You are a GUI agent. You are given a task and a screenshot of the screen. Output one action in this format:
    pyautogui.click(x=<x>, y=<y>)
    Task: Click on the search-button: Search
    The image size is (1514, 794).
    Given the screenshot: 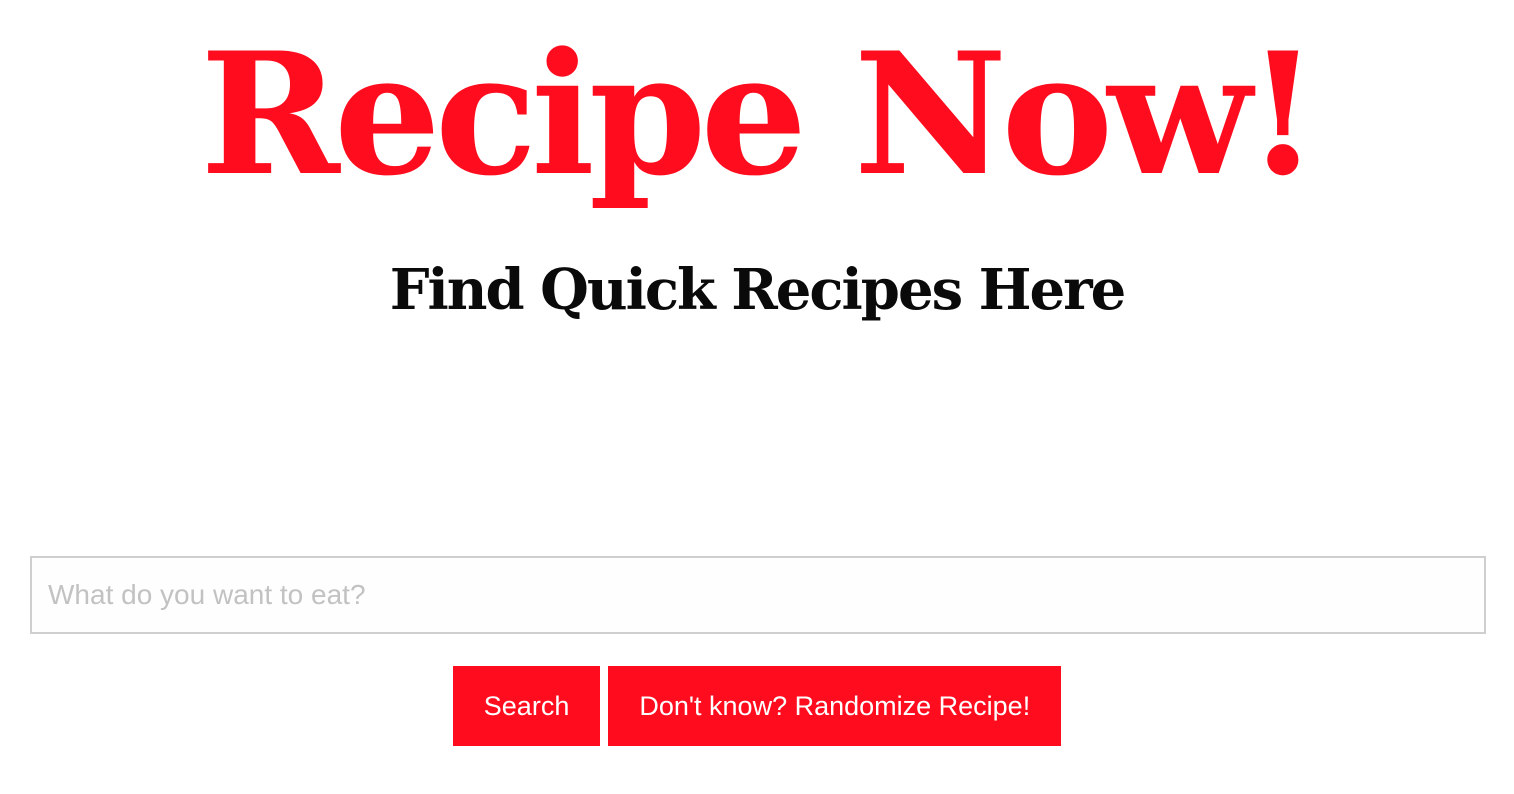 What is the action you would take?
    pyautogui.click(x=526, y=706)
    